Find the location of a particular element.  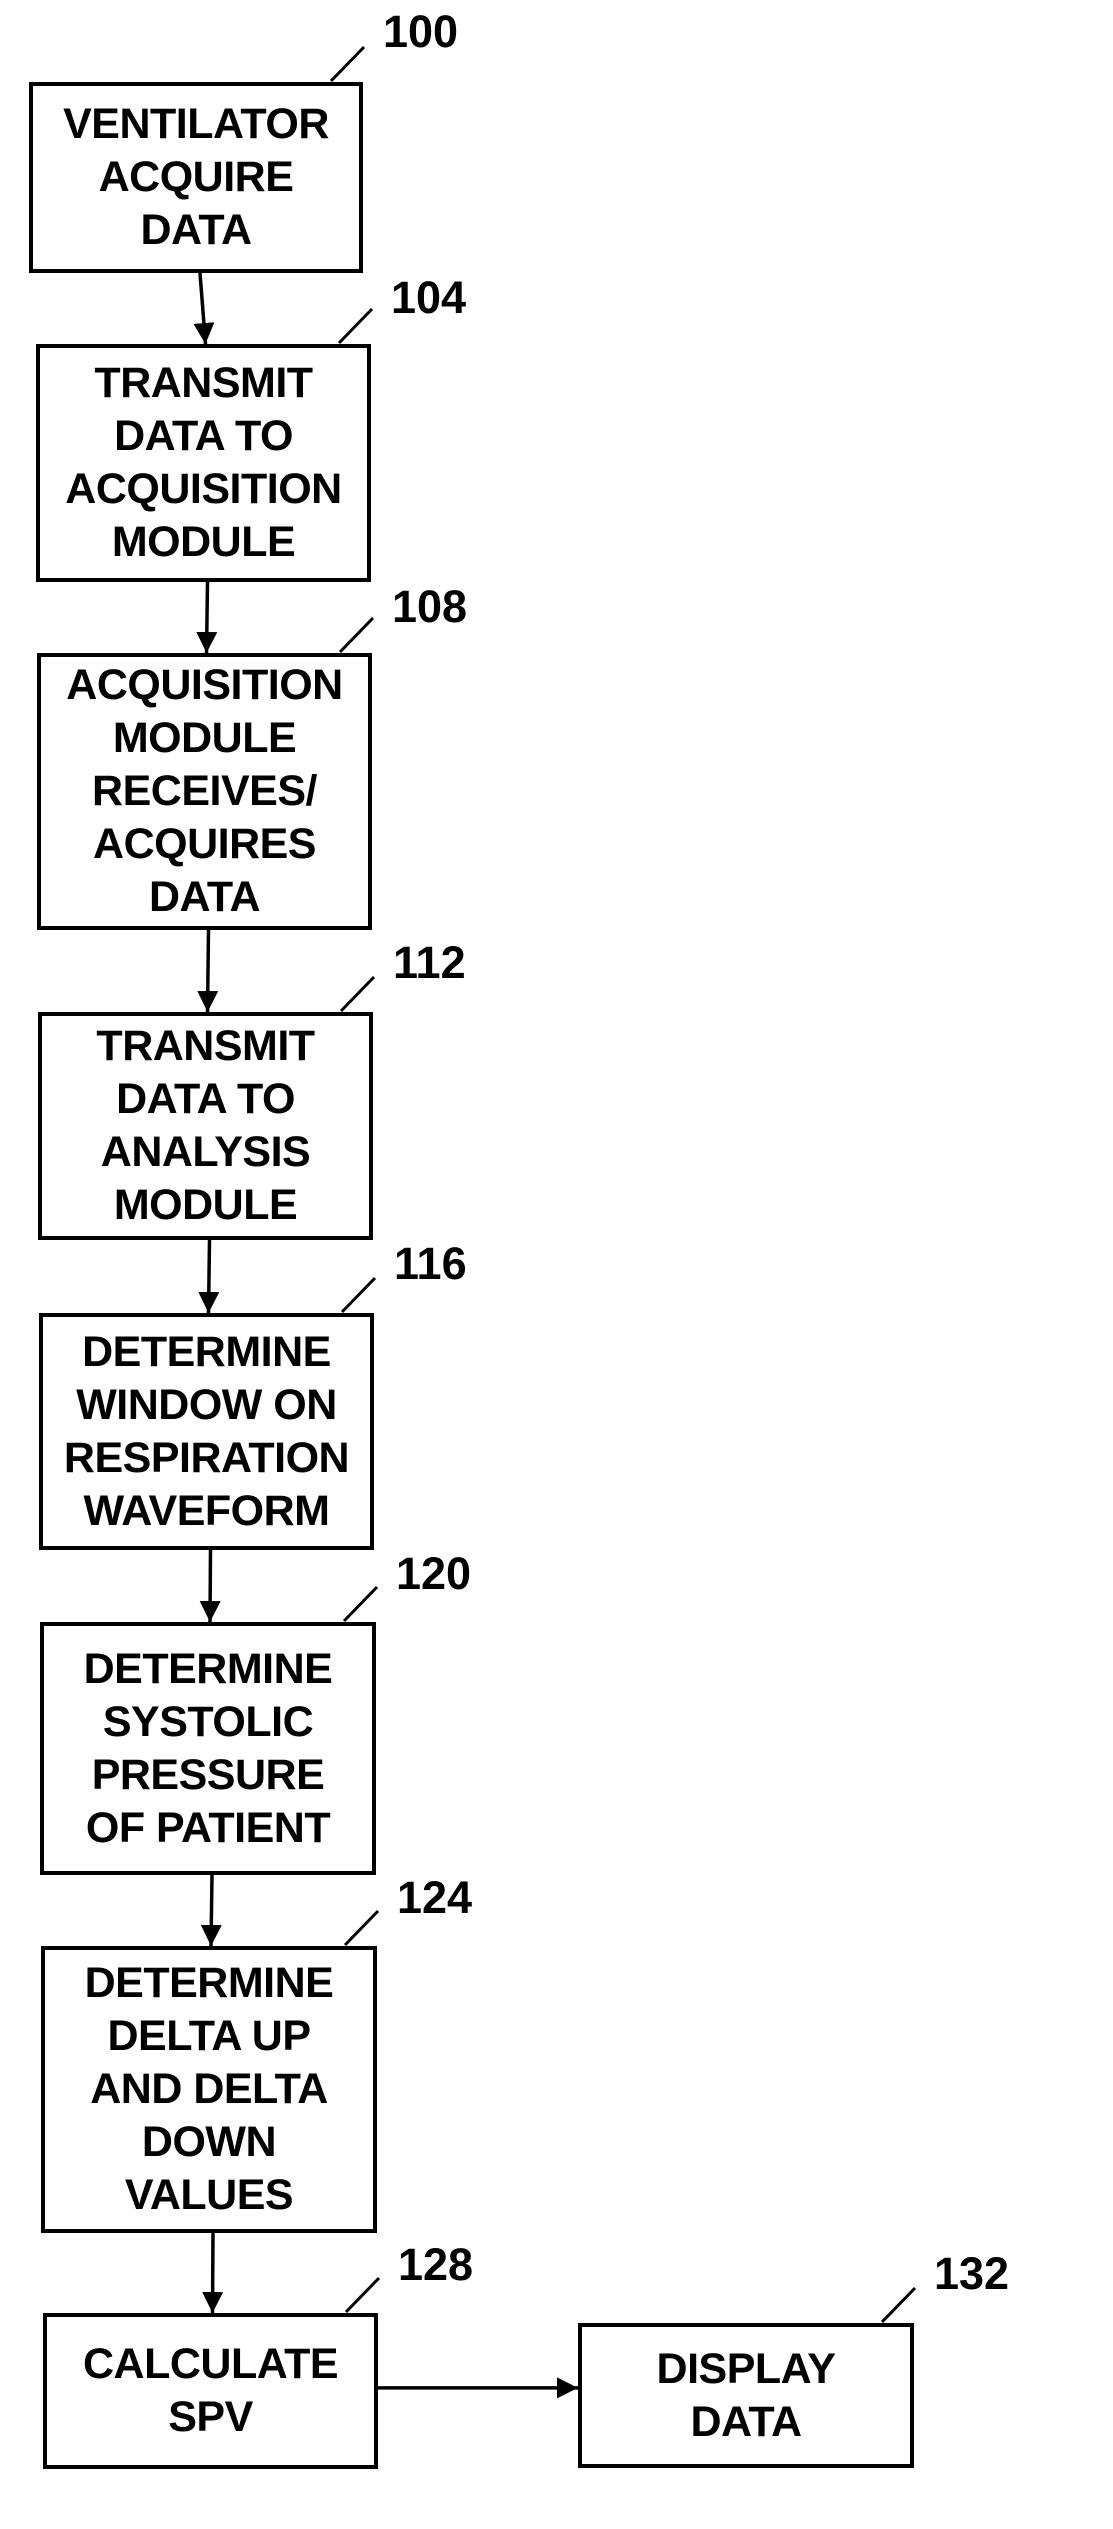

reference-numeral-124: 124 is located at coordinates (435, 1897).